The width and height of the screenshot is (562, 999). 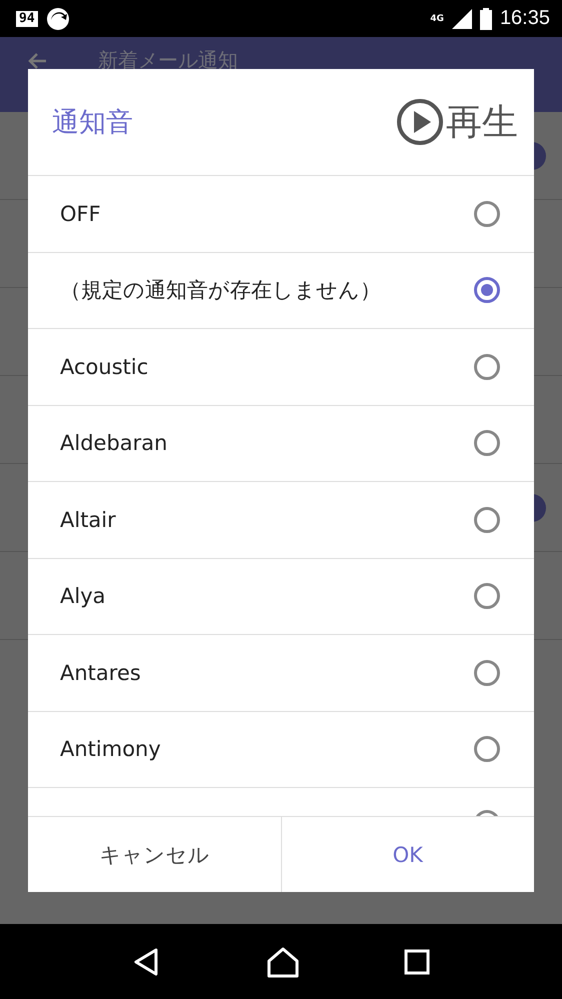 I want to click on sound-option: （規定の通知音が存在しません）, so click(x=281, y=290).